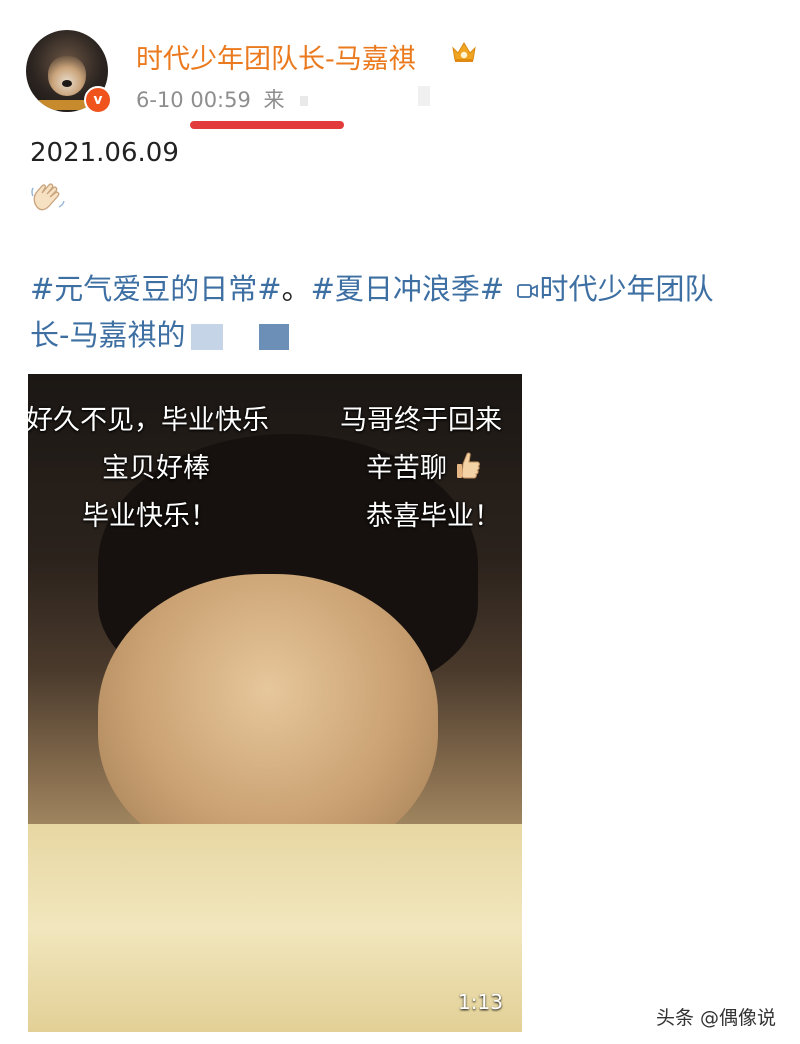 The height and width of the screenshot is (1044, 800). What do you see at coordinates (464, 52) in the screenshot?
I see `crown-badge-icon` at bounding box center [464, 52].